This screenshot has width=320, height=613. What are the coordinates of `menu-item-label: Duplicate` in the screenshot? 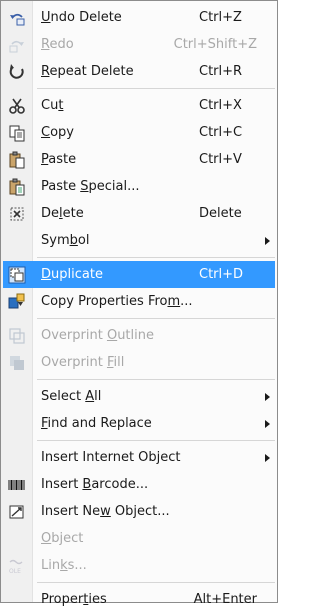 It's located at (72, 274).